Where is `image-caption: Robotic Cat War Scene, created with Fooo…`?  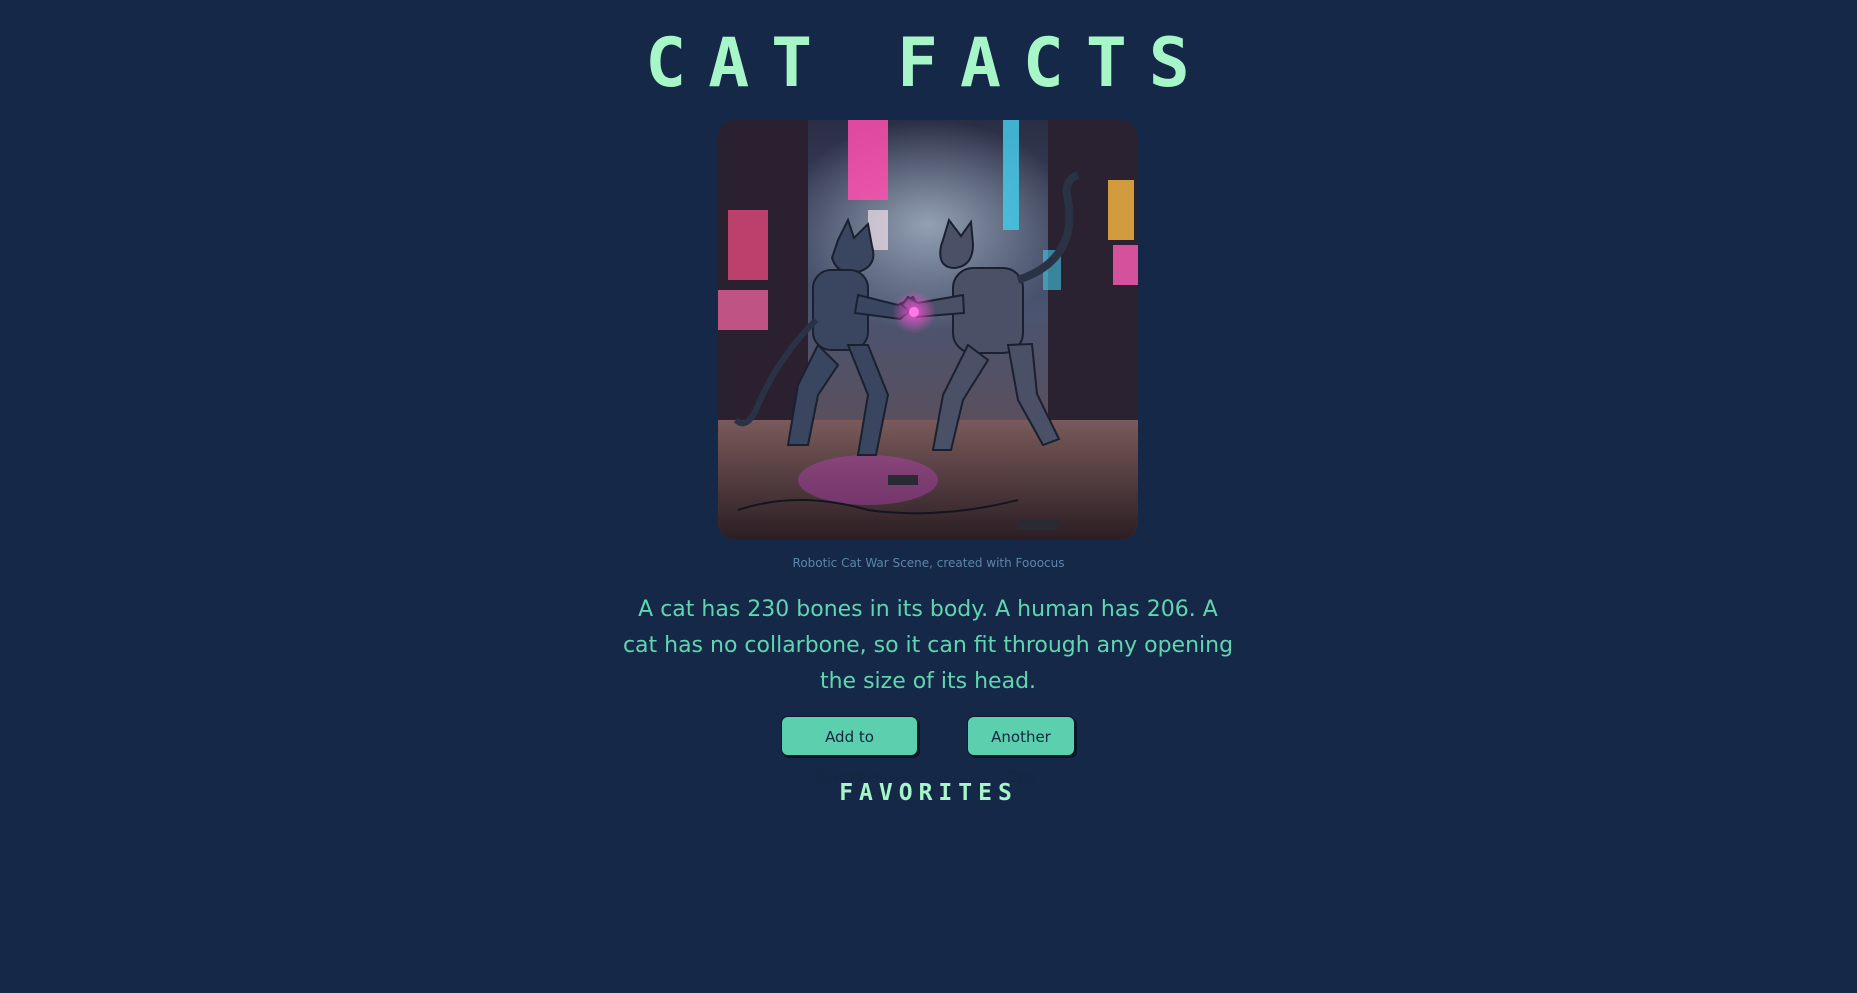 image-caption: Robotic Cat War Scene, created with Fooo… is located at coordinates (928, 563).